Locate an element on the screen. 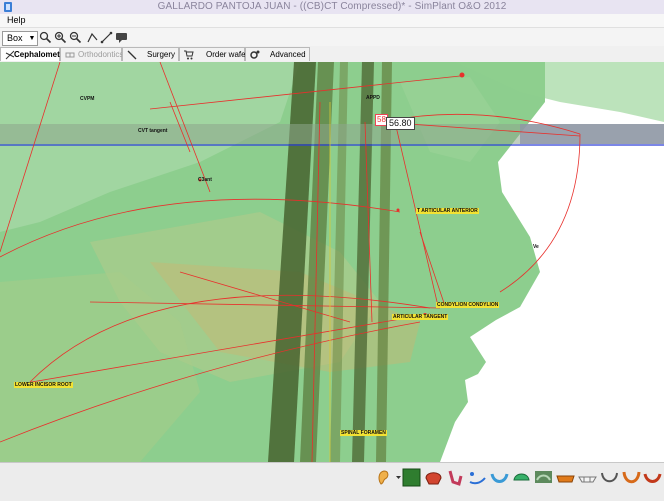  maxilla-icon is located at coordinates (543, 477).